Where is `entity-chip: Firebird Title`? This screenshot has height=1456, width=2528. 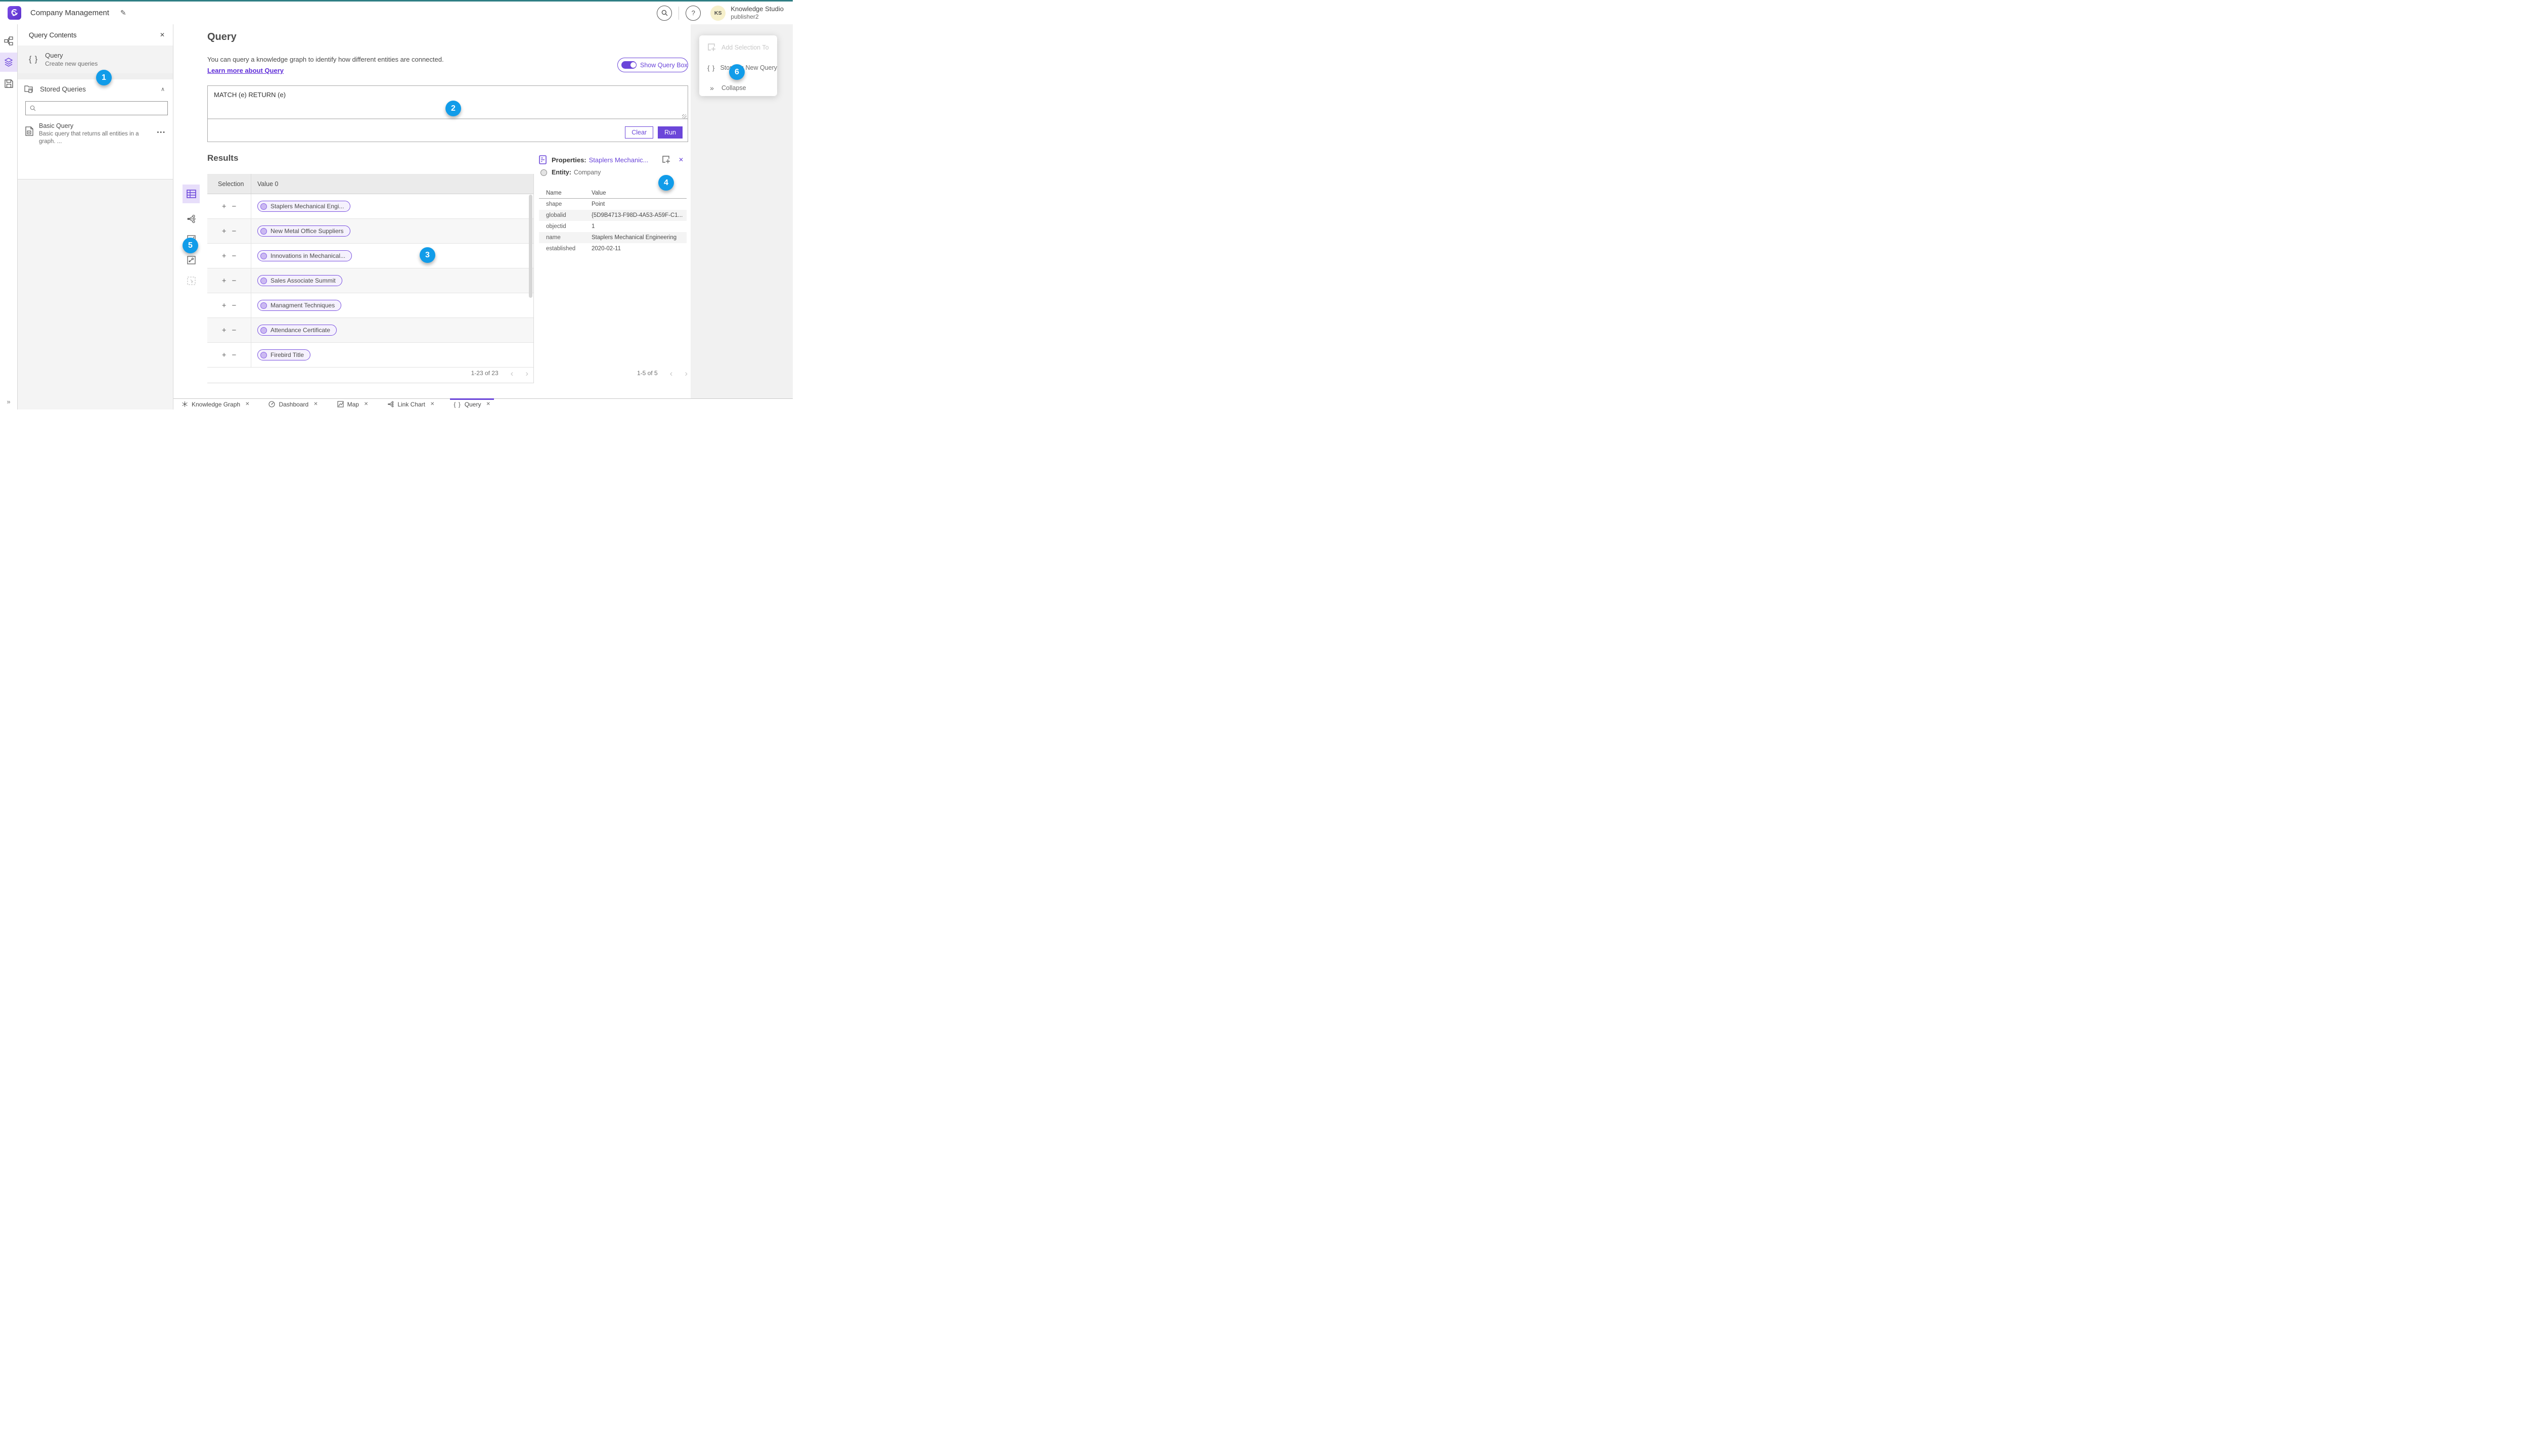
entity-chip: Firebird Title is located at coordinates (284, 354).